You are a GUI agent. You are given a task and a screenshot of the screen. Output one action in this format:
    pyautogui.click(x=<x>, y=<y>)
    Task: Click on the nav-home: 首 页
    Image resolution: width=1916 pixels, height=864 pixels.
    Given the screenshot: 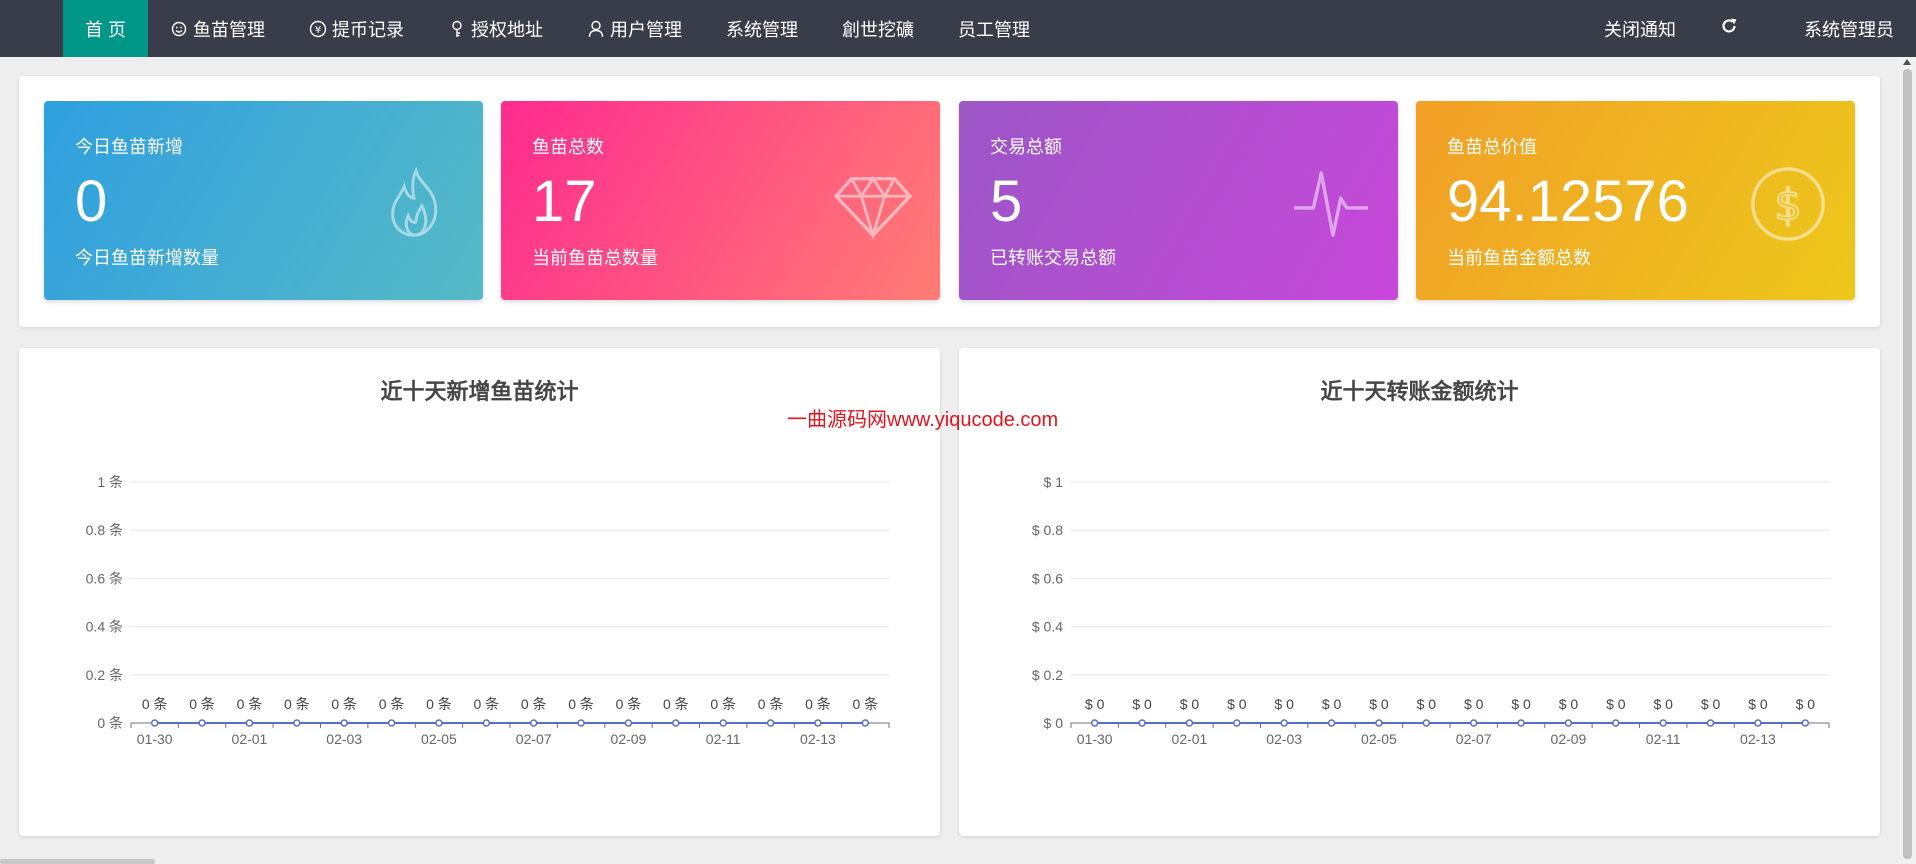 What is the action you would take?
    pyautogui.click(x=106, y=28)
    